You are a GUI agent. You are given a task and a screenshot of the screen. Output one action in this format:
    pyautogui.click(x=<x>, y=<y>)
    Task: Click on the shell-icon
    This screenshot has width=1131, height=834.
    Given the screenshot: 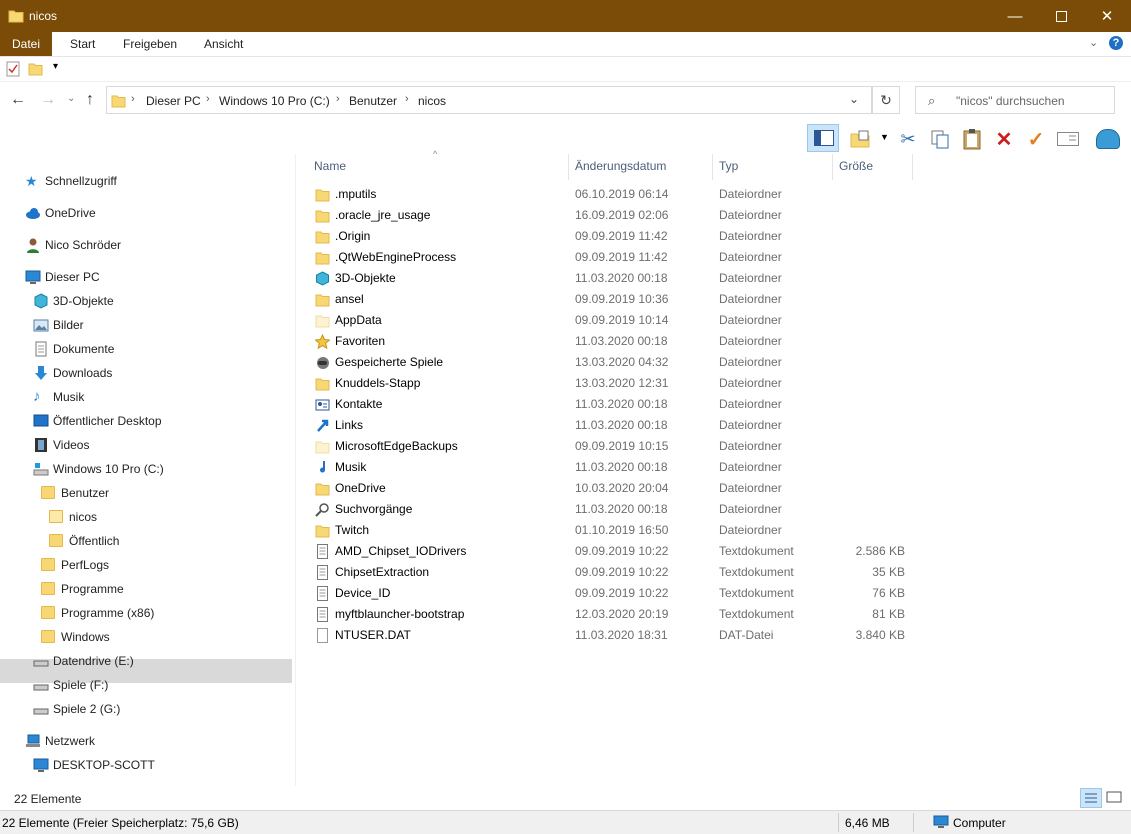 What is the action you would take?
    pyautogui.click(x=1108, y=139)
    